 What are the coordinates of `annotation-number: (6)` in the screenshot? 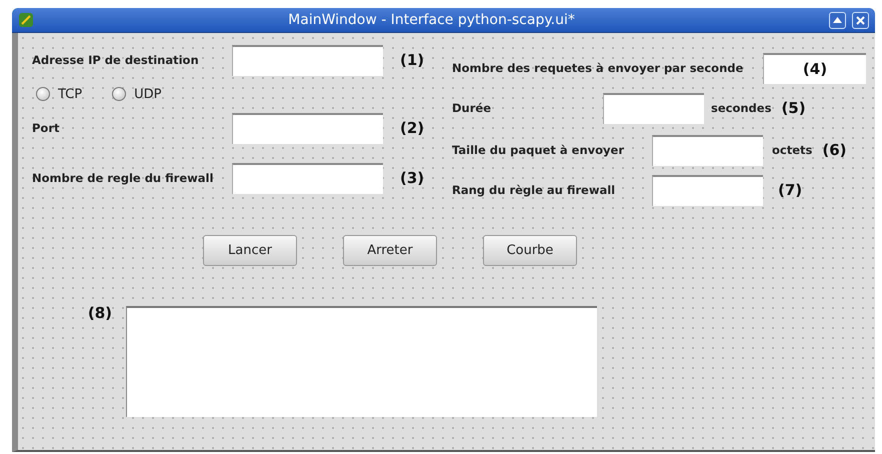 It's located at (834, 150).